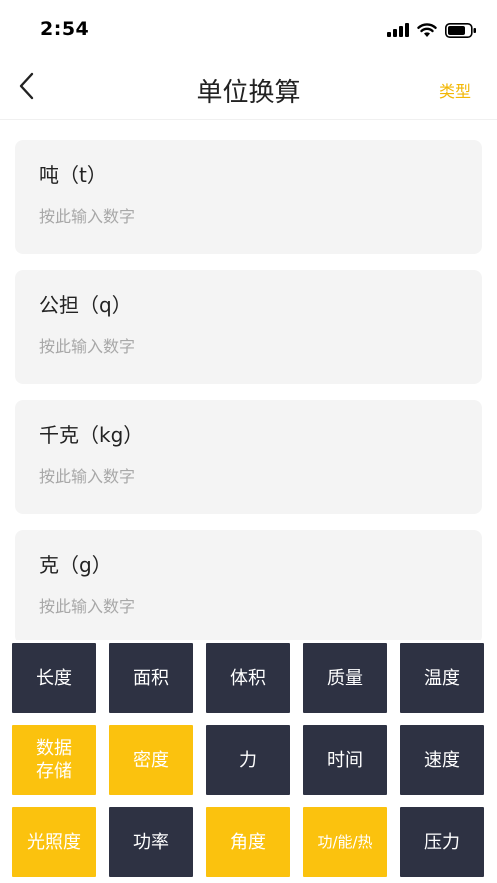 Image resolution: width=497 pixels, height=883 pixels. Describe the element at coordinates (248, 457) in the screenshot. I see `unit-card-kilogram: 千克（kg）` at that location.